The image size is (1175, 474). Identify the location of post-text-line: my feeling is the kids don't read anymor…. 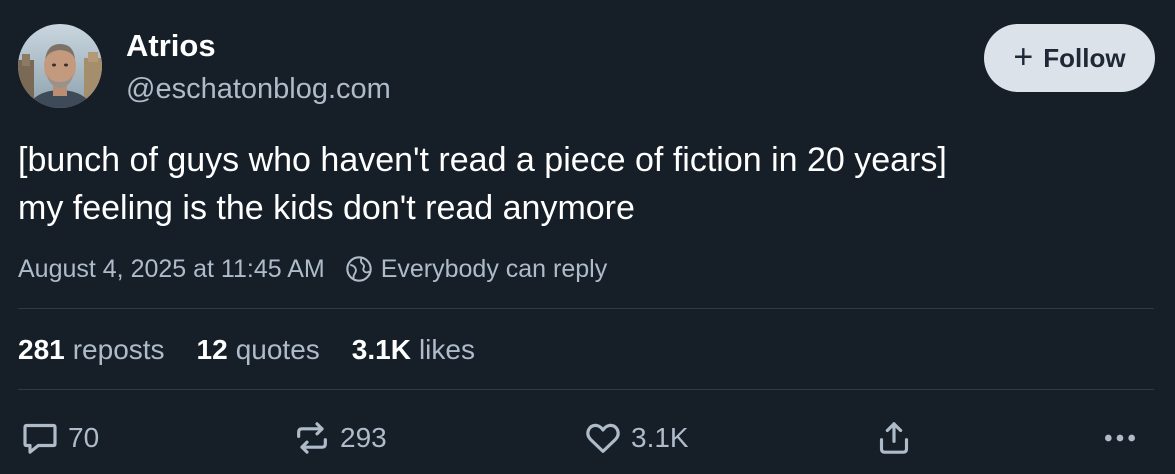
(326, 208).